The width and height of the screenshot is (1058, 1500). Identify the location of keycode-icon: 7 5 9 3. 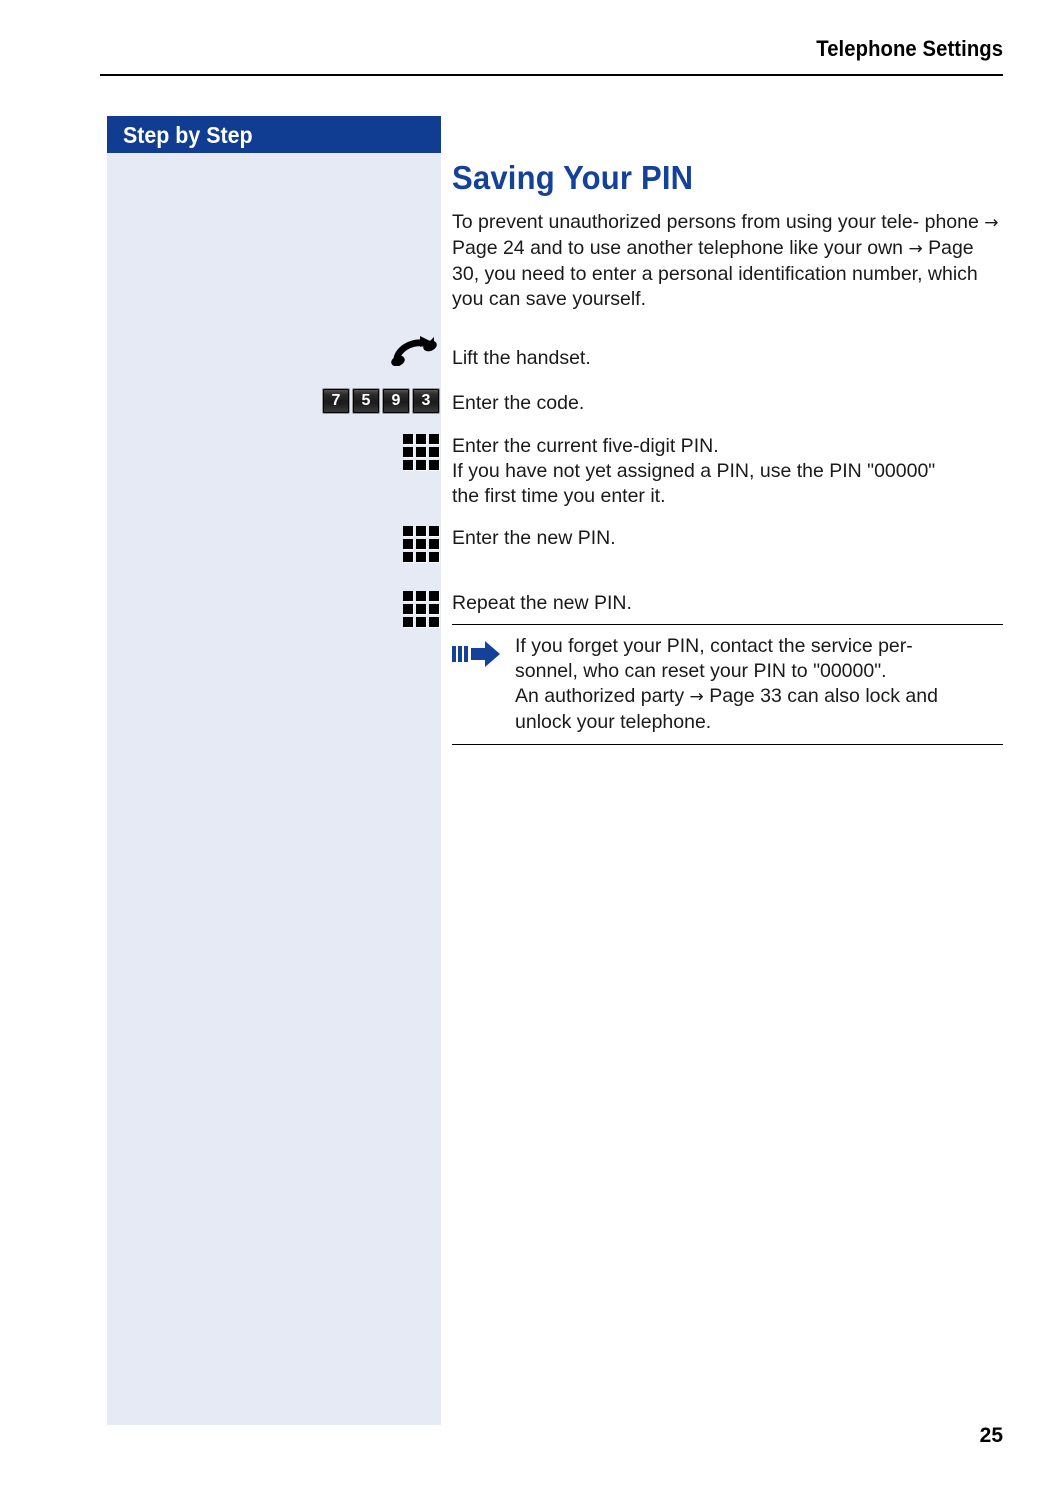
(370, 405).